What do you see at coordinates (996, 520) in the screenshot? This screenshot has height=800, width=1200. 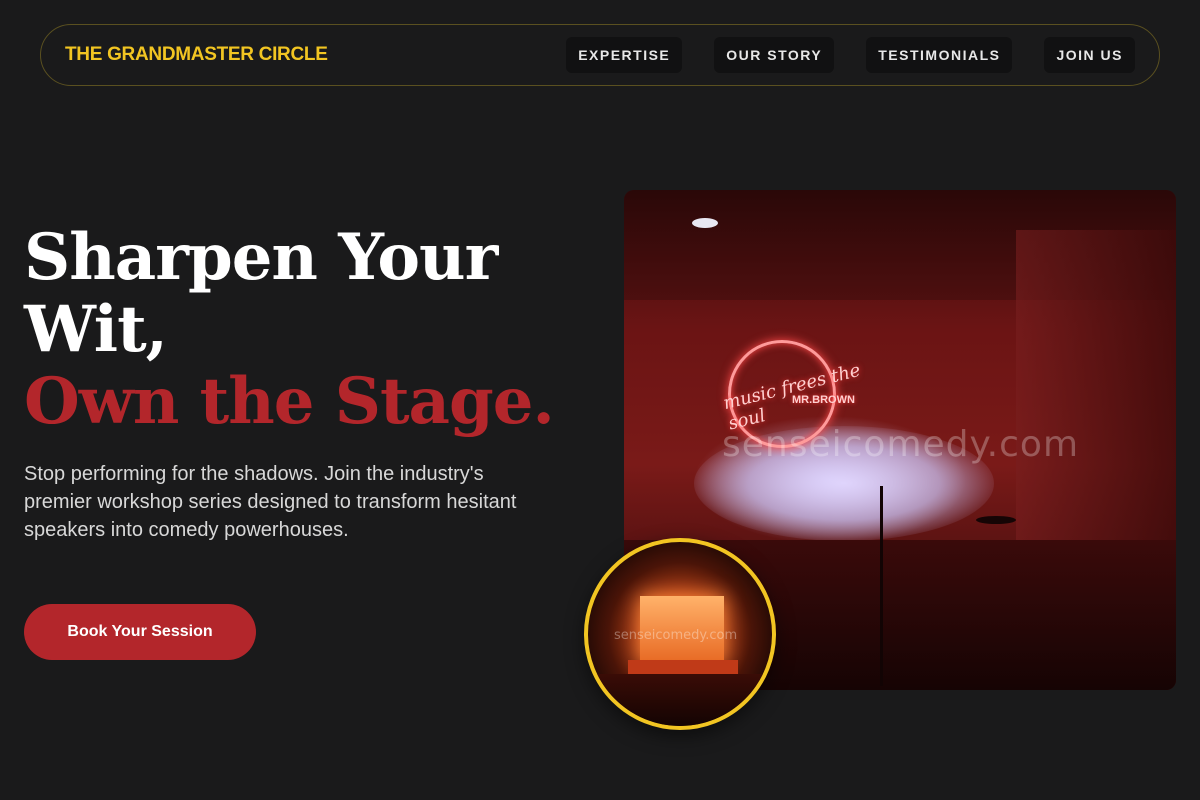 I see `cymbal` at bounding box center [996, 520].